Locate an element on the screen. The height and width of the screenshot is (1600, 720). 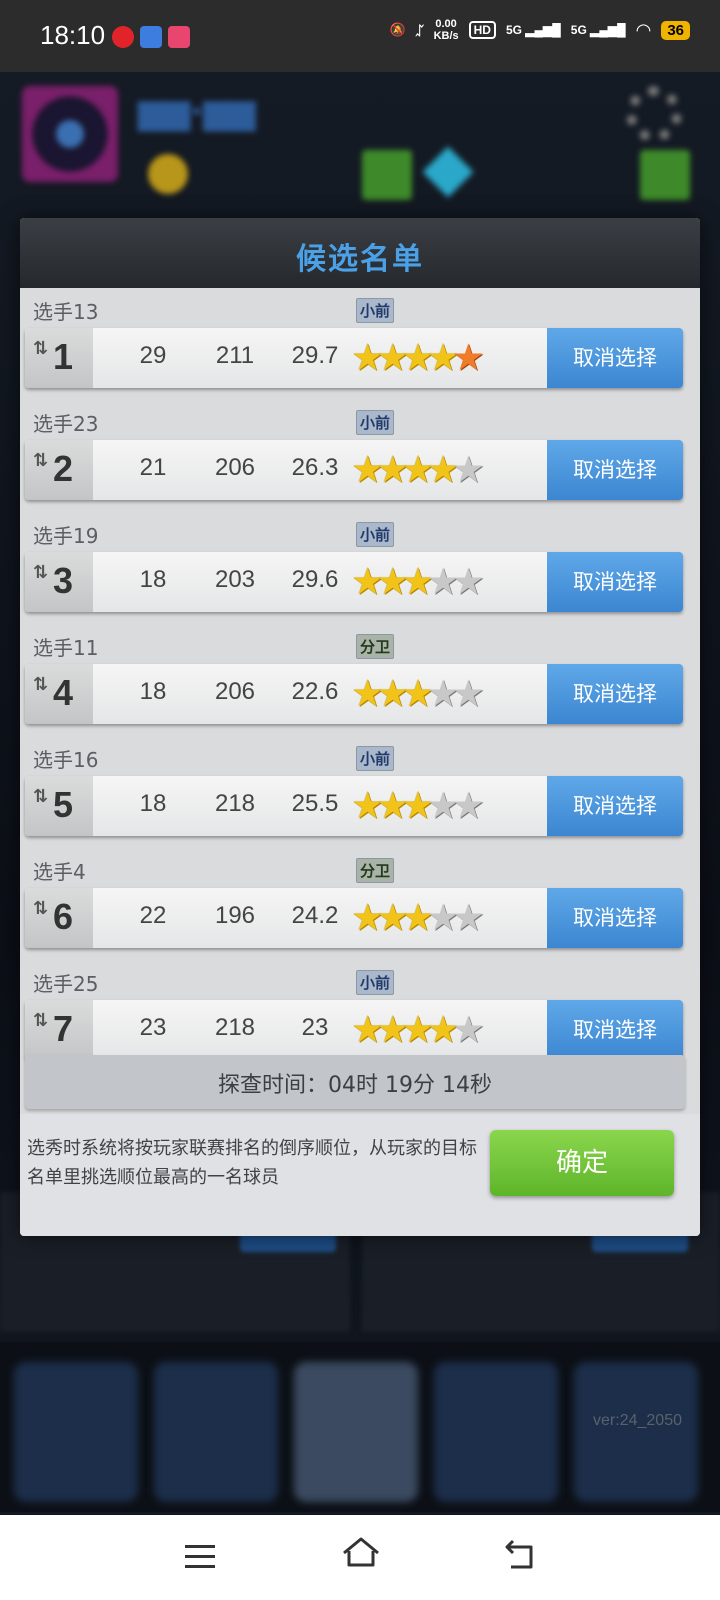
candidate-row: ⇅ 4 18 206 22.6 ★ ★ ★ ★ ★ 取消选择 is located at coordinates (354, 694).